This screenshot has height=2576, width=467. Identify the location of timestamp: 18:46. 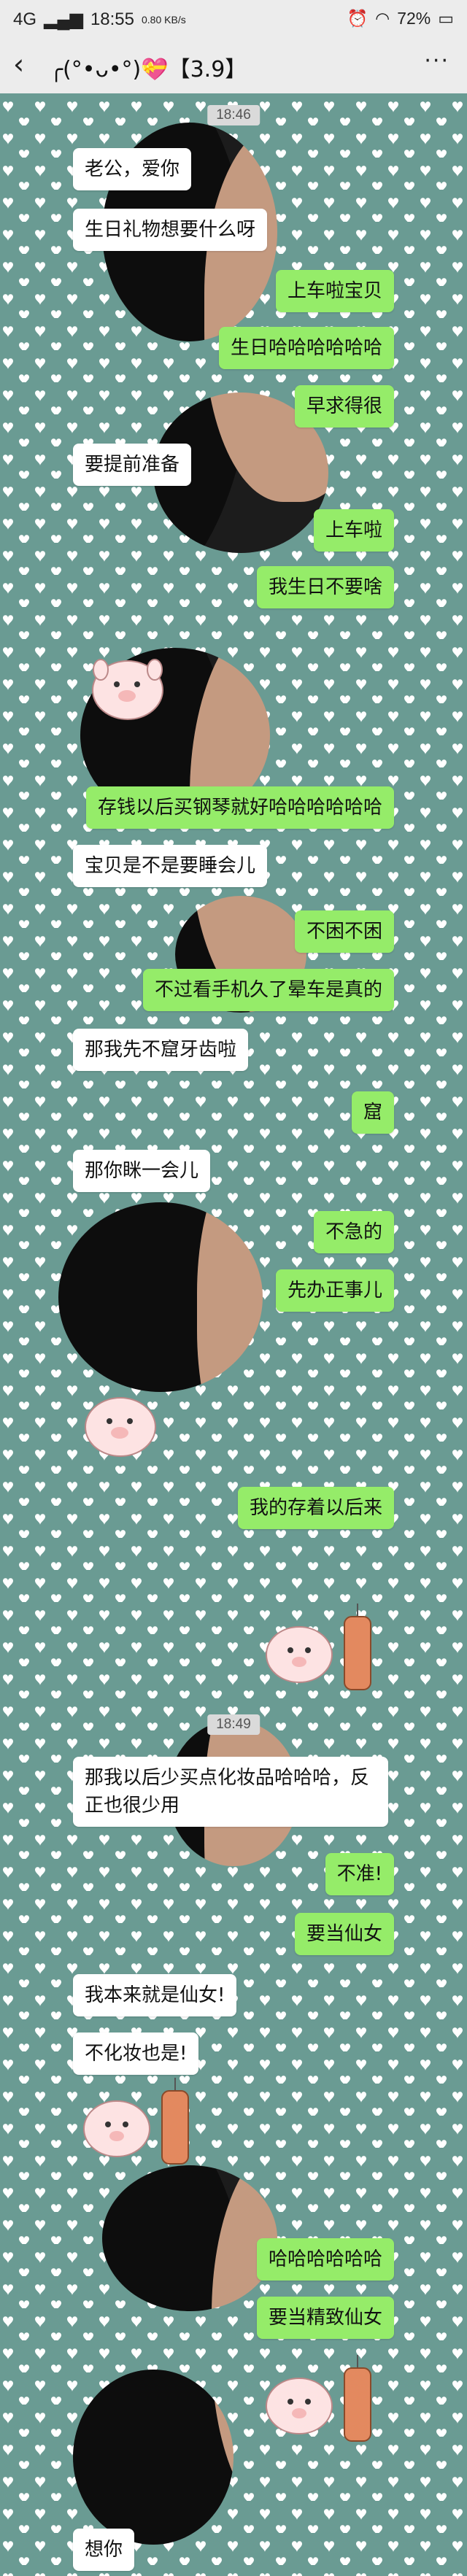
(233, 115).